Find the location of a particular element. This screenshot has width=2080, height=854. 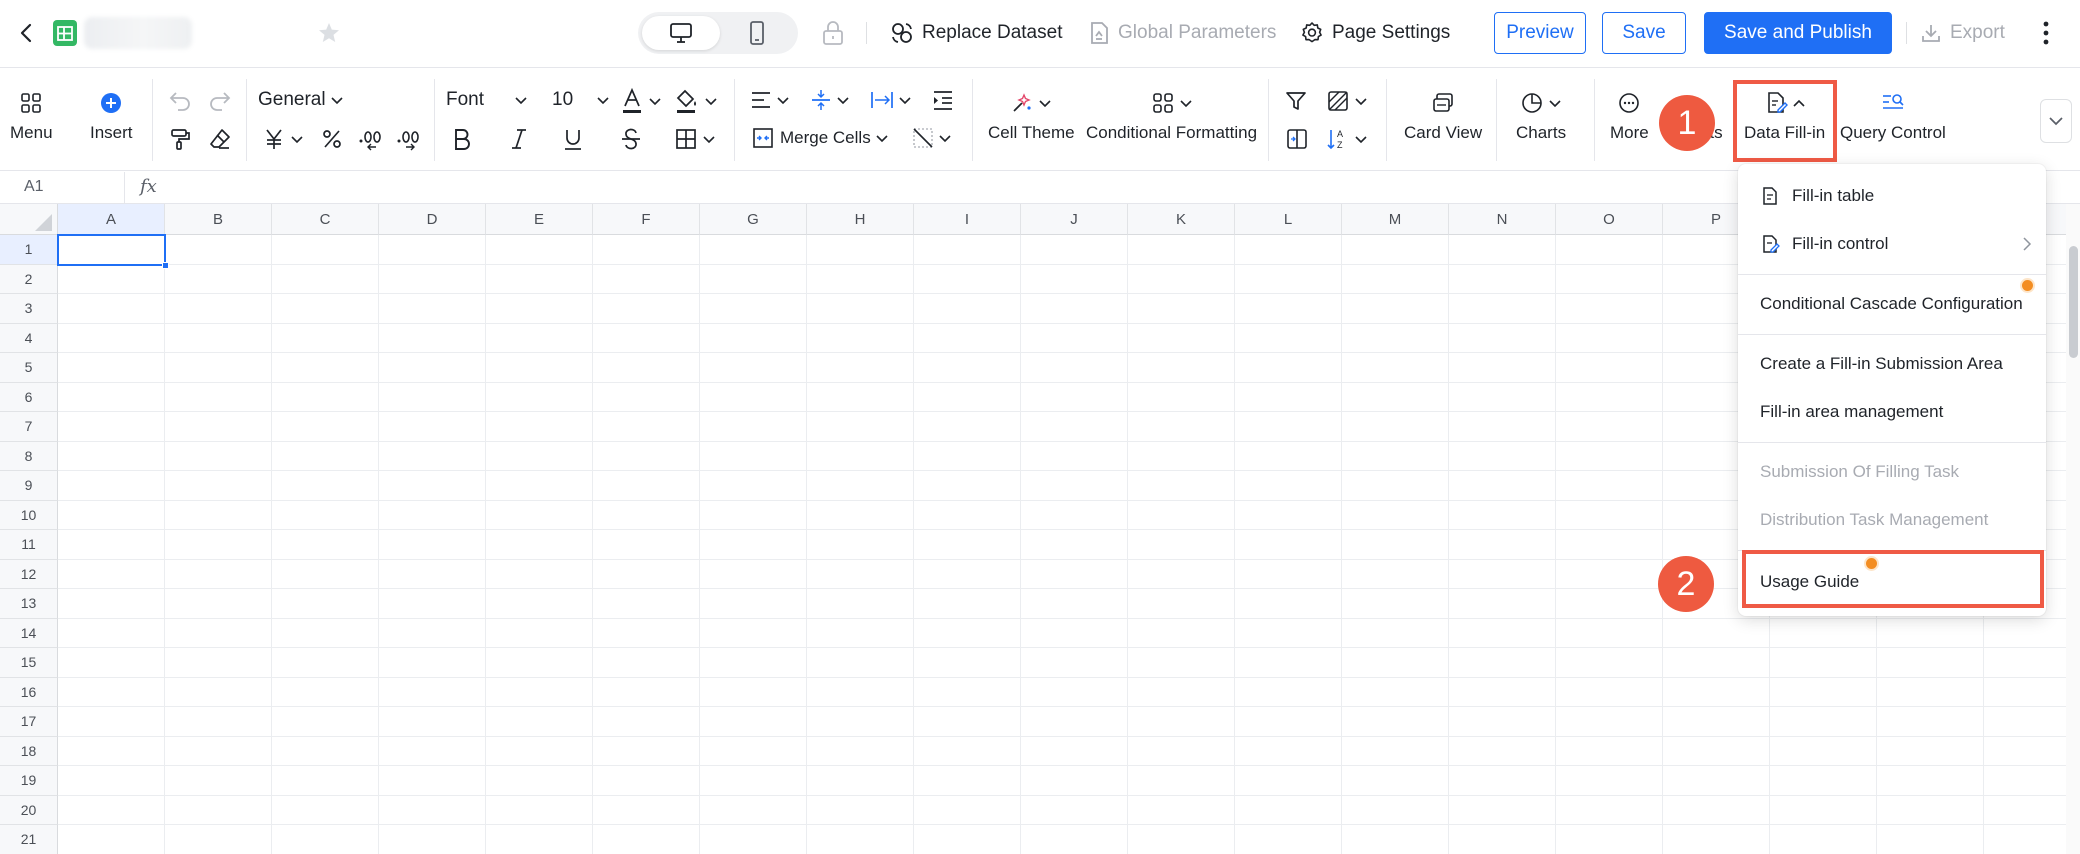

row-header: 8 is located at coordinates (29, 456).